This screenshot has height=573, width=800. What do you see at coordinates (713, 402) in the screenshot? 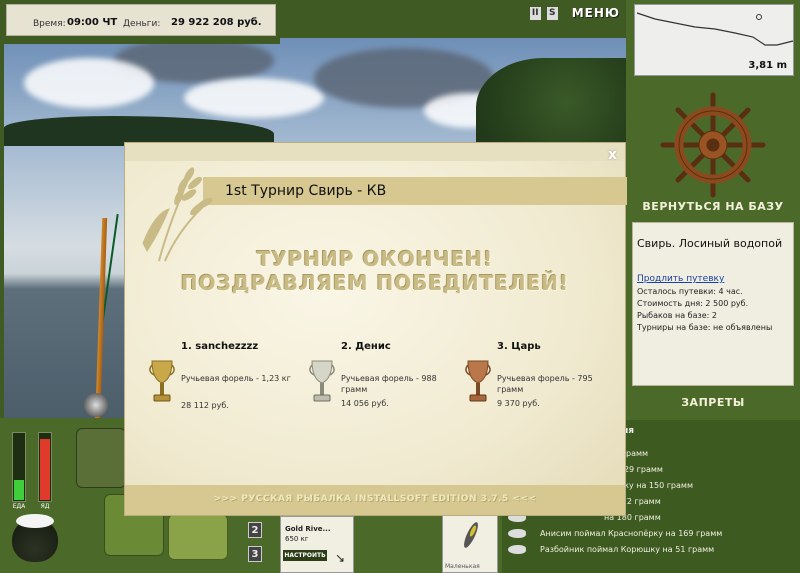
I see `bans-button: ЗАПРЕТЫ` at bounding box center [713, 402].